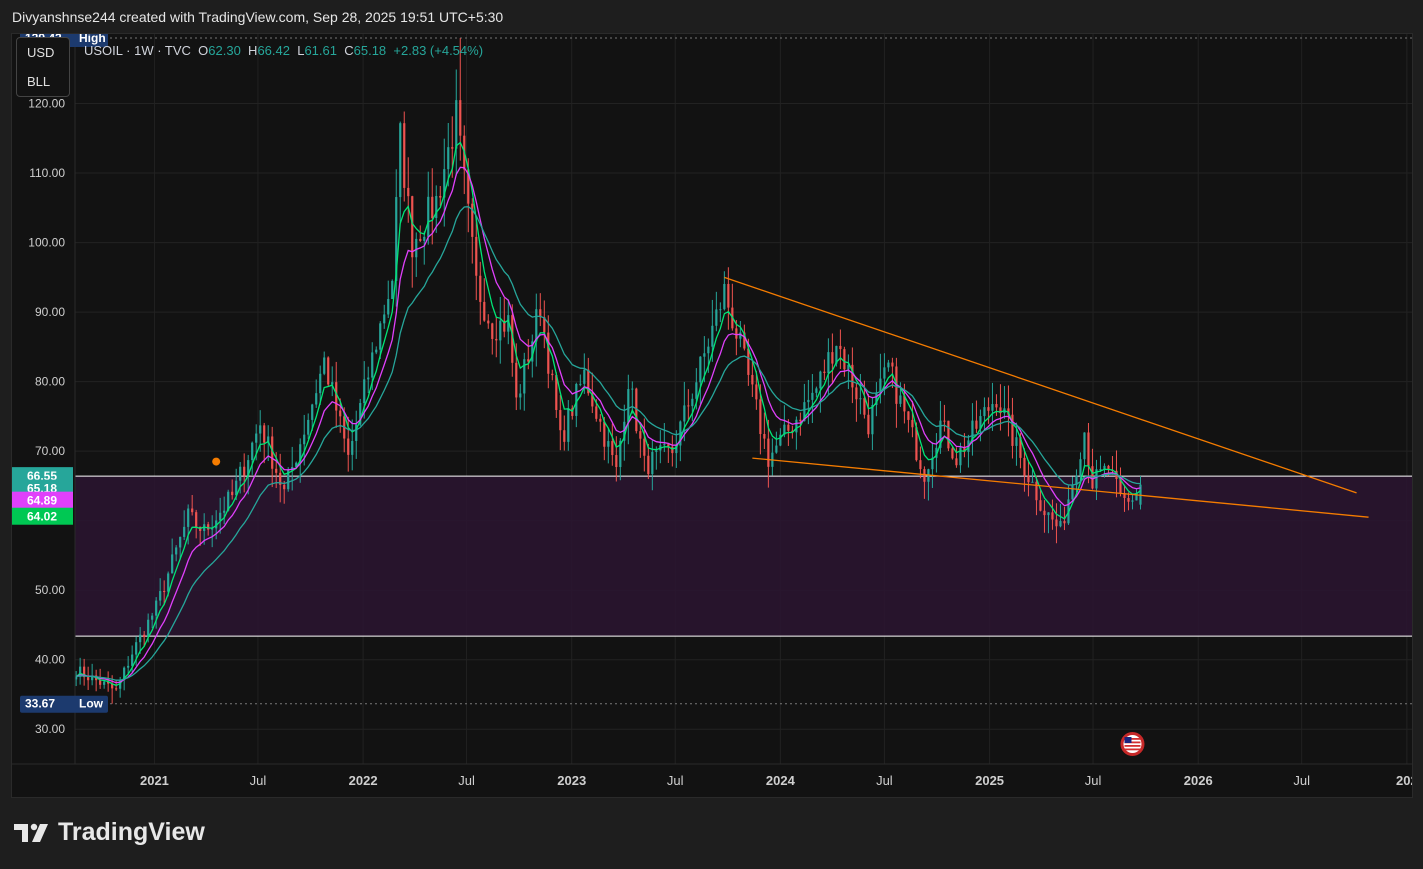 The height and width of the screenshot is (869, 1423). Describe the element at coordinates (43, 415) in the screenshot. I see `y-axis-panel` at that location.